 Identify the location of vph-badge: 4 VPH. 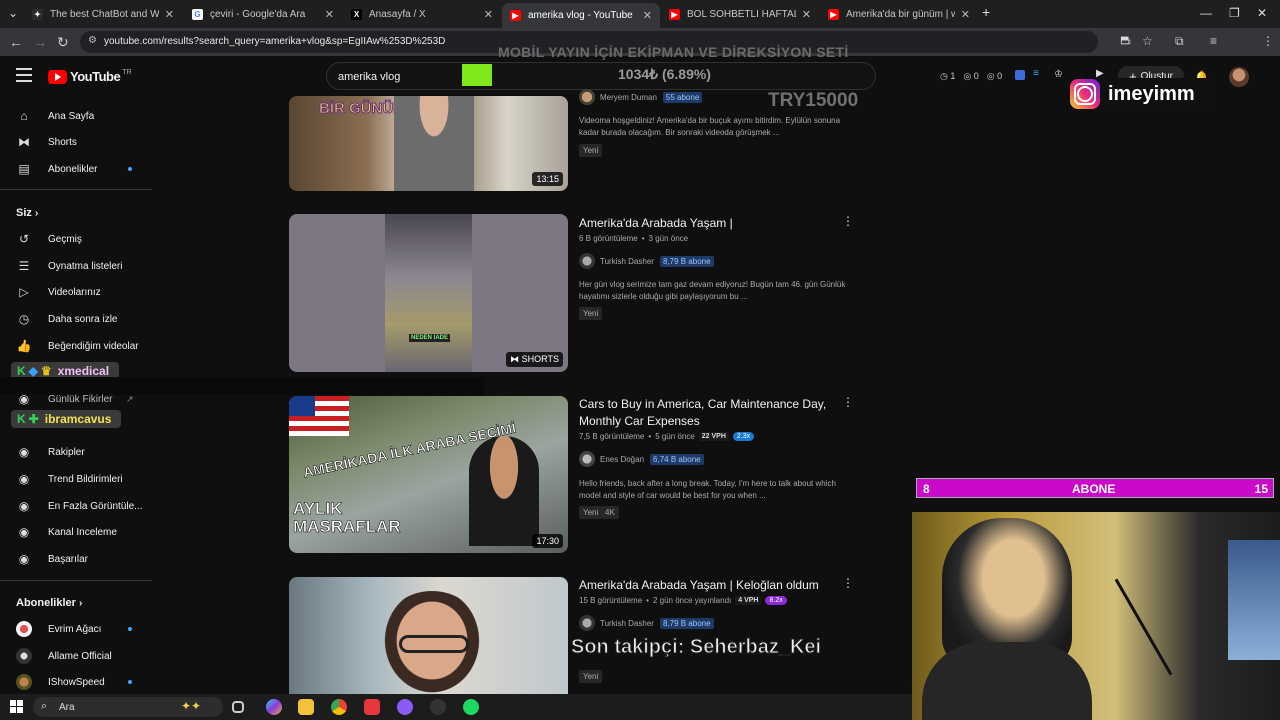
(748, 600).